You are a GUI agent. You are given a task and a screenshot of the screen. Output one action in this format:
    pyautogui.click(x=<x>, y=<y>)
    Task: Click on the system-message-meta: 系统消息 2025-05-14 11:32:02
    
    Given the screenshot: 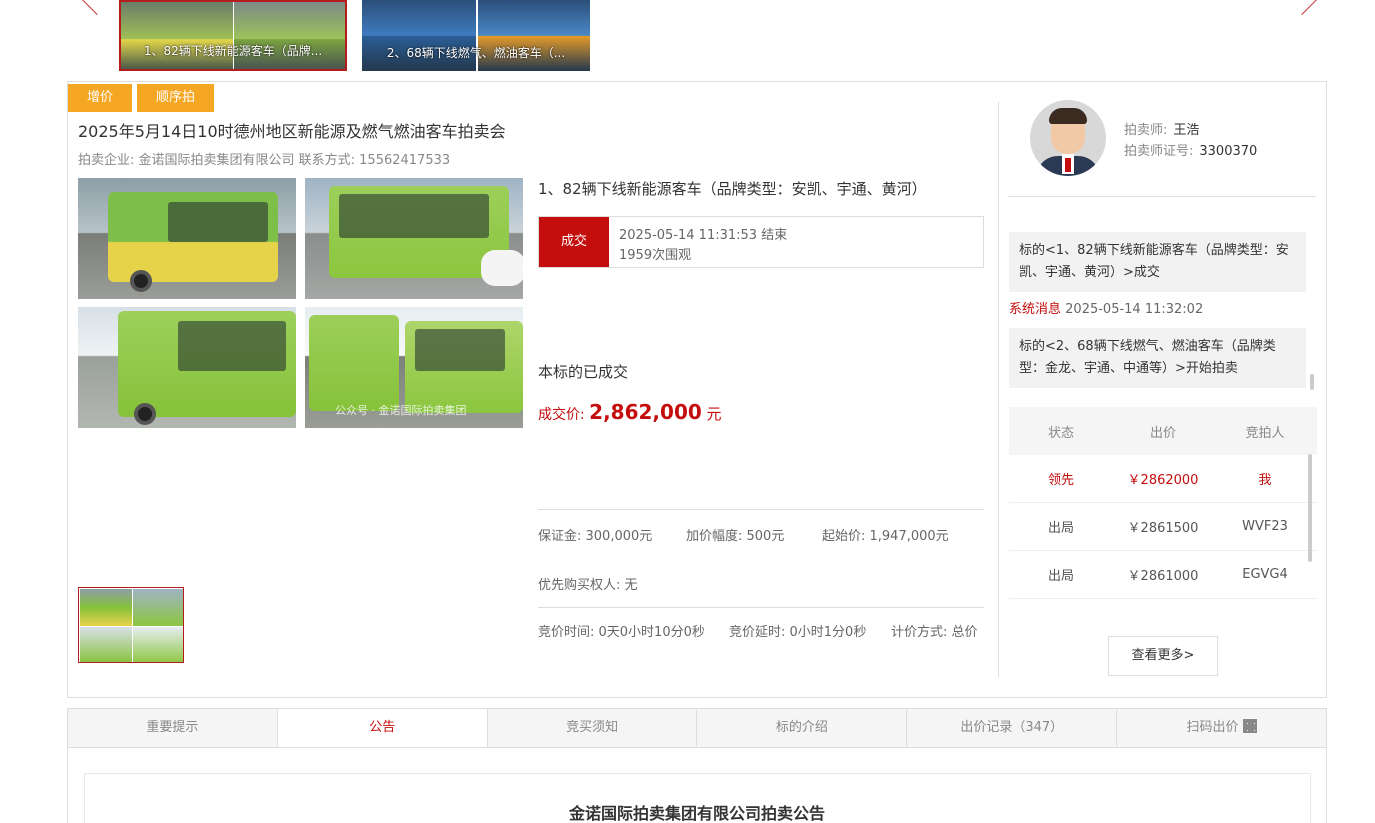 What is the action you would take?
    pyautogui.click(x=1106, y=307)
    